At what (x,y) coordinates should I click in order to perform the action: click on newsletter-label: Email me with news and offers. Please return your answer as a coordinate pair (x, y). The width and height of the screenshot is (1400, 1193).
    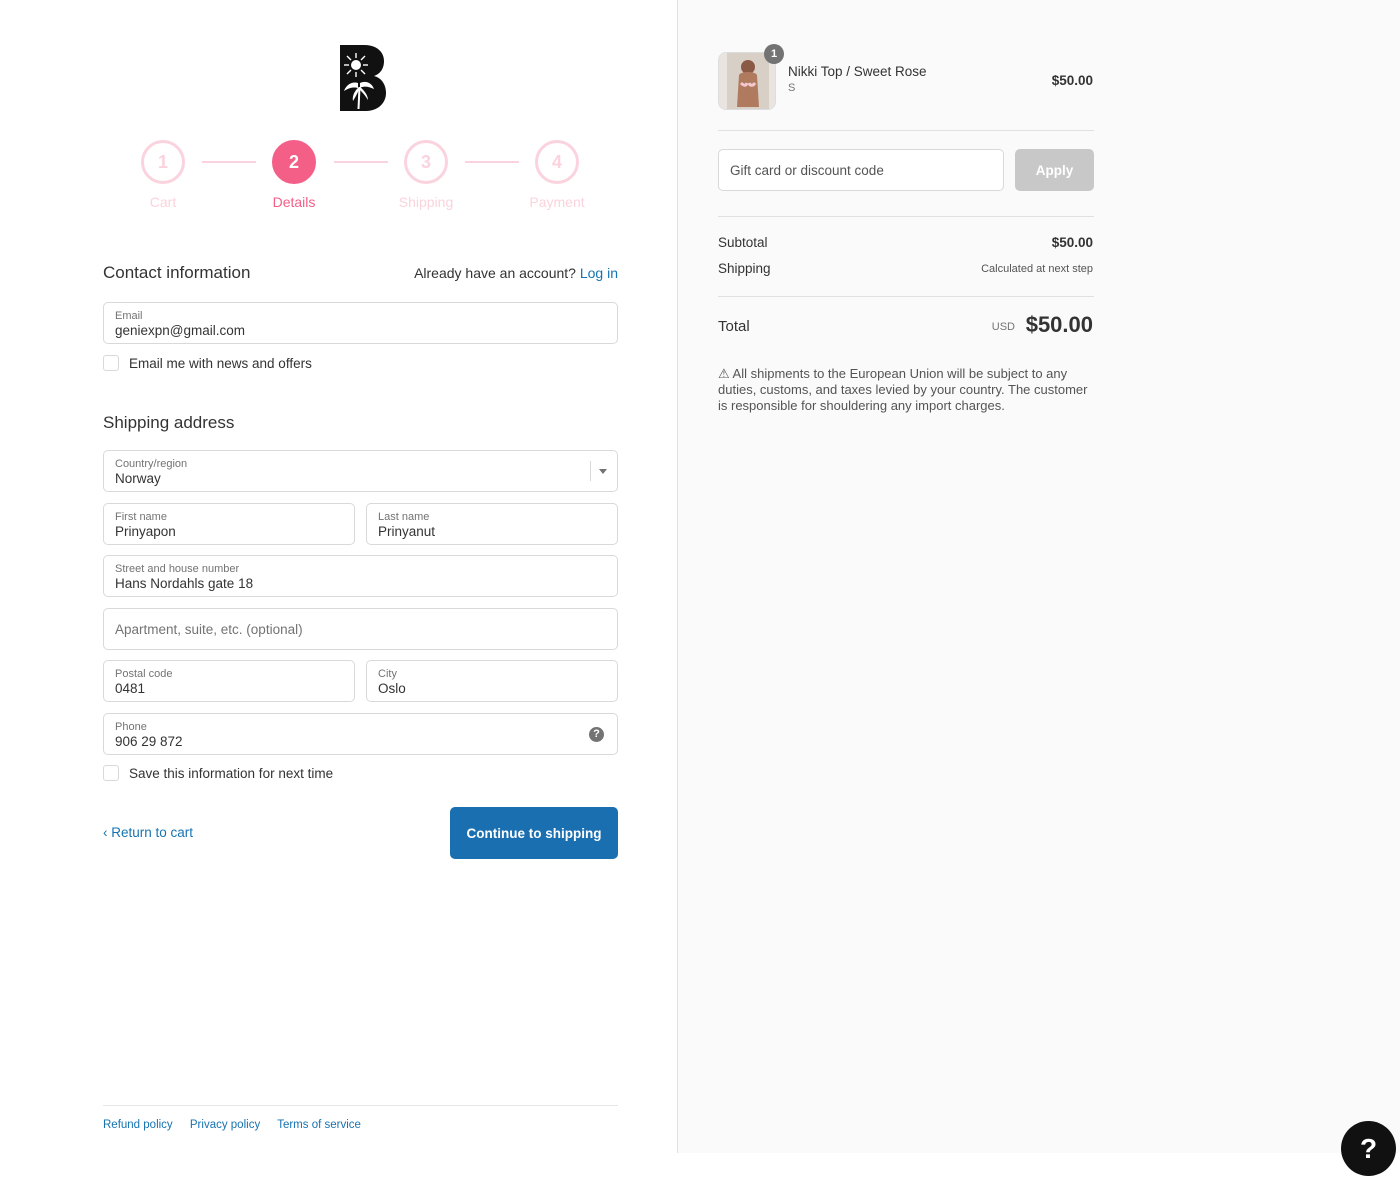
    Looking at the image, I should click on (220, 363).